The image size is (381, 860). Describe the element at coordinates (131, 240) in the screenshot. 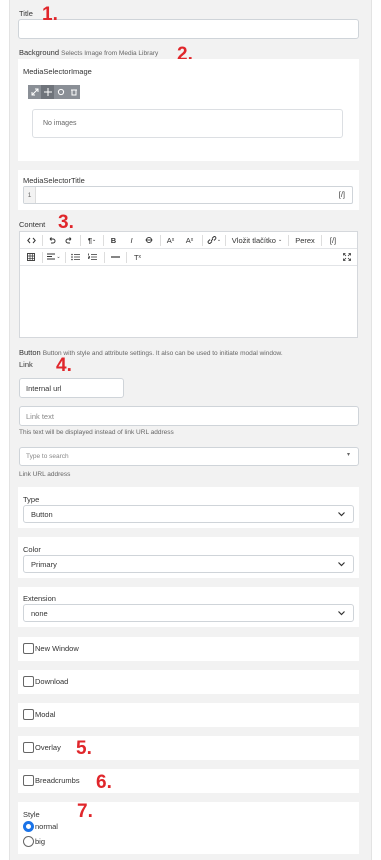

I see `italic-icon: I` at that location.